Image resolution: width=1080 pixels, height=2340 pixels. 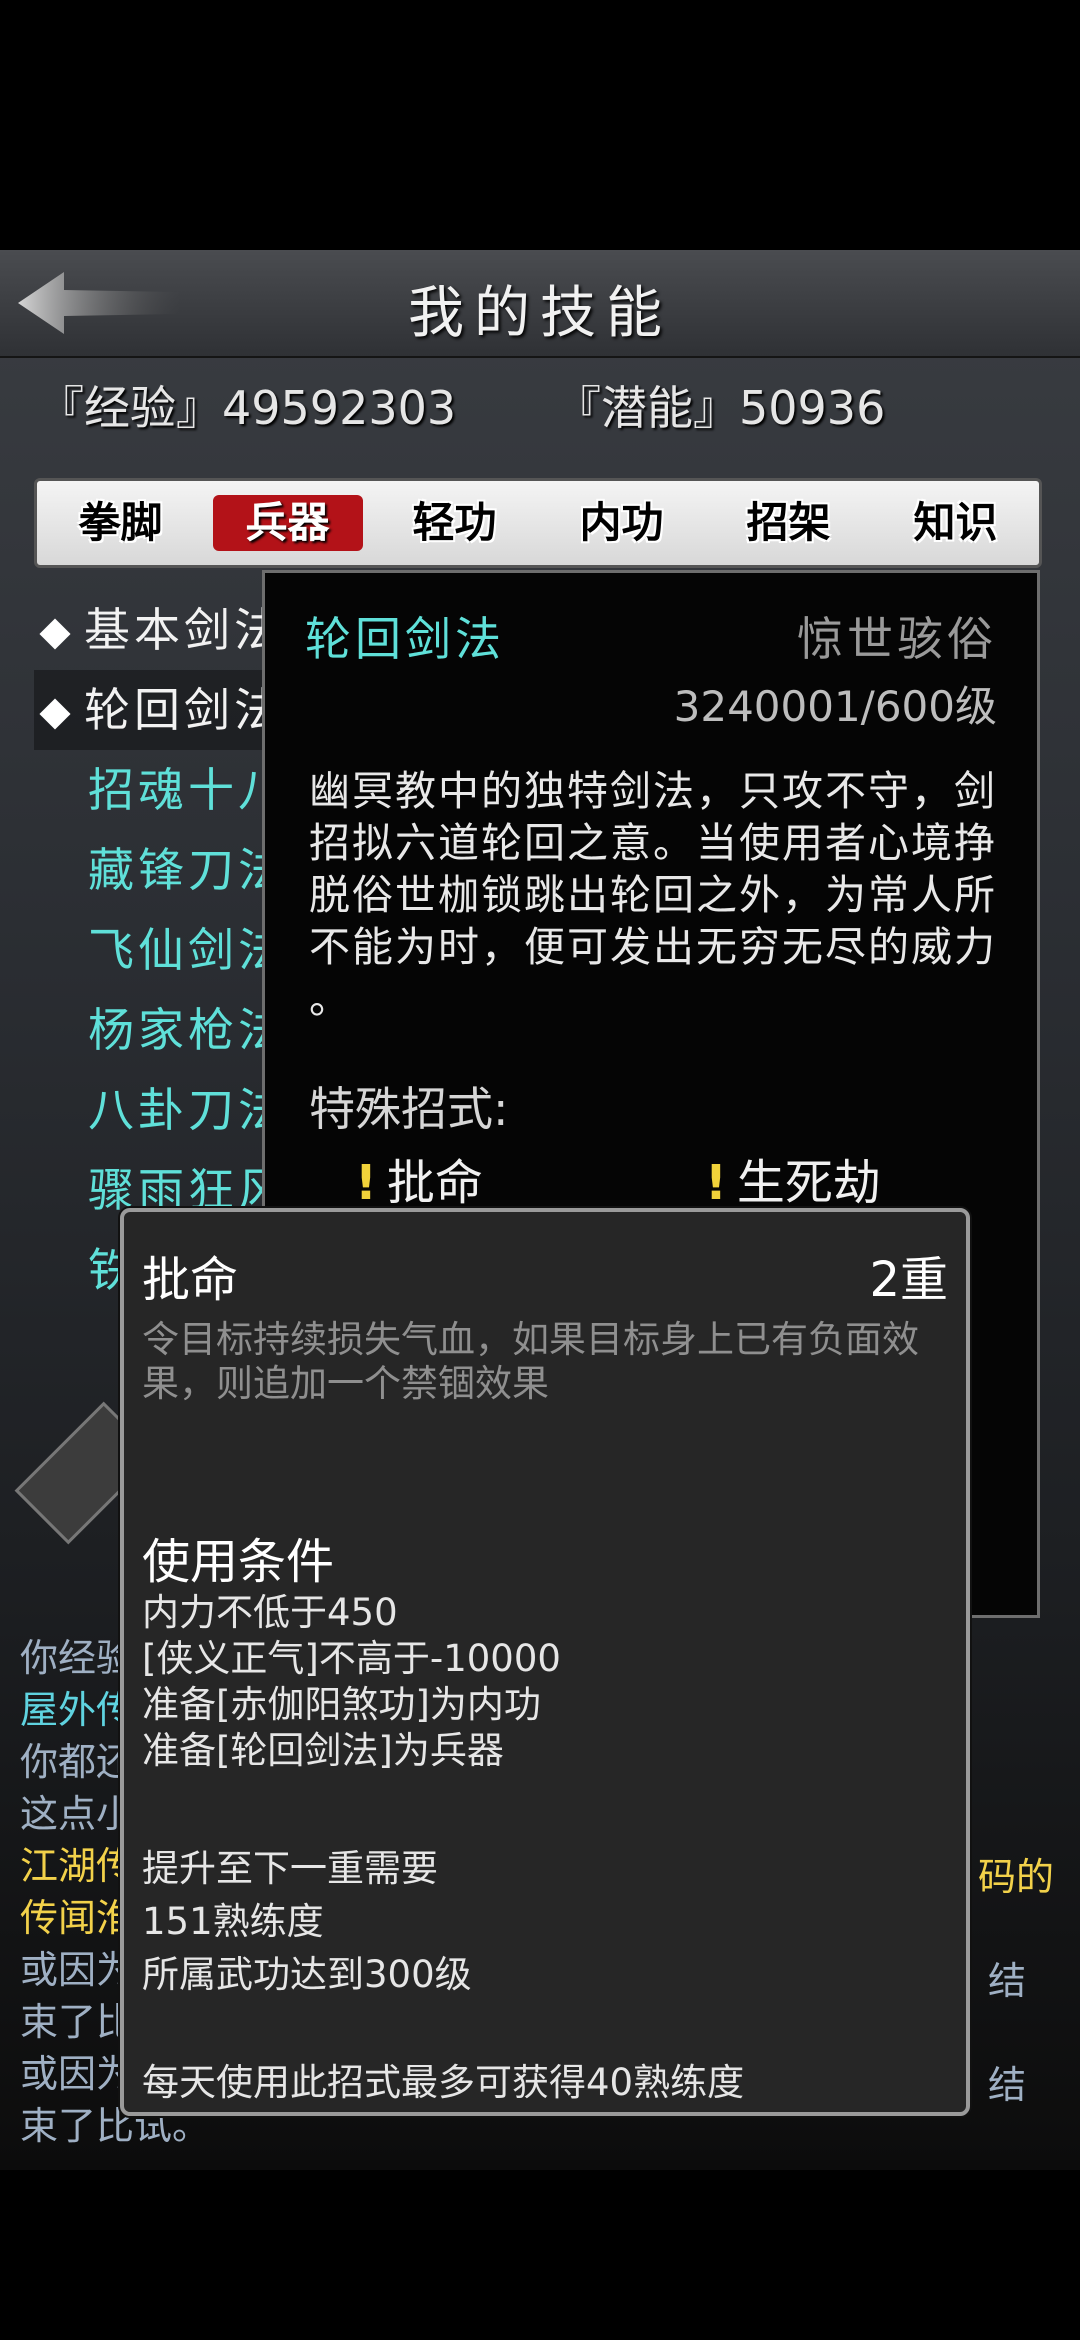 I want to click on special-moves-label: 特殊招式:, so click(x=409, y=1109).